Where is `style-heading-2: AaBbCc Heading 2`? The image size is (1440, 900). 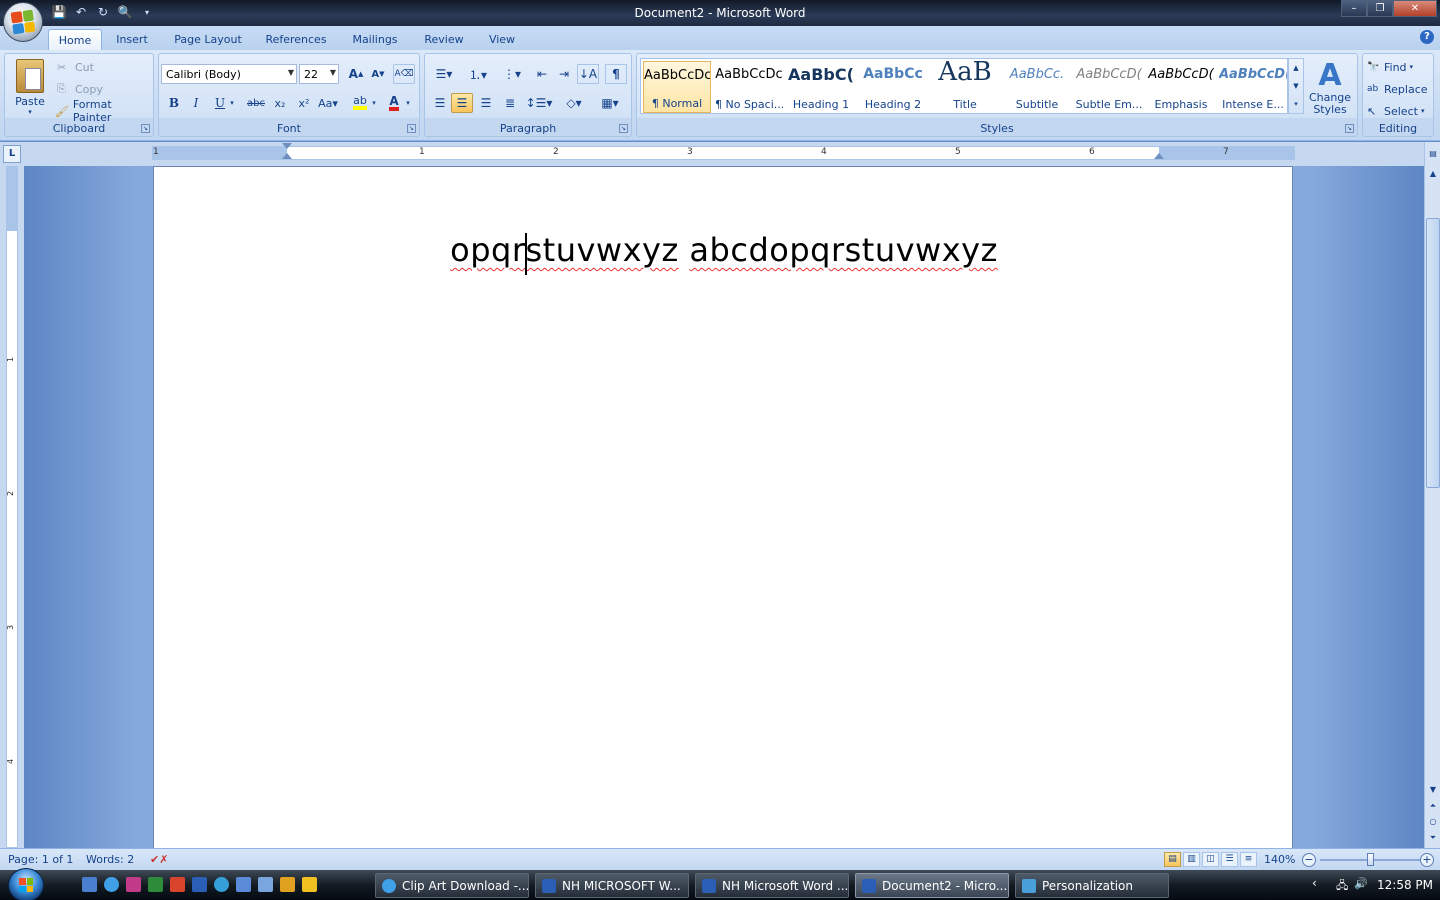 style-heading-2: AaBbCc Heading 2 is located at coordinates (893, 87).